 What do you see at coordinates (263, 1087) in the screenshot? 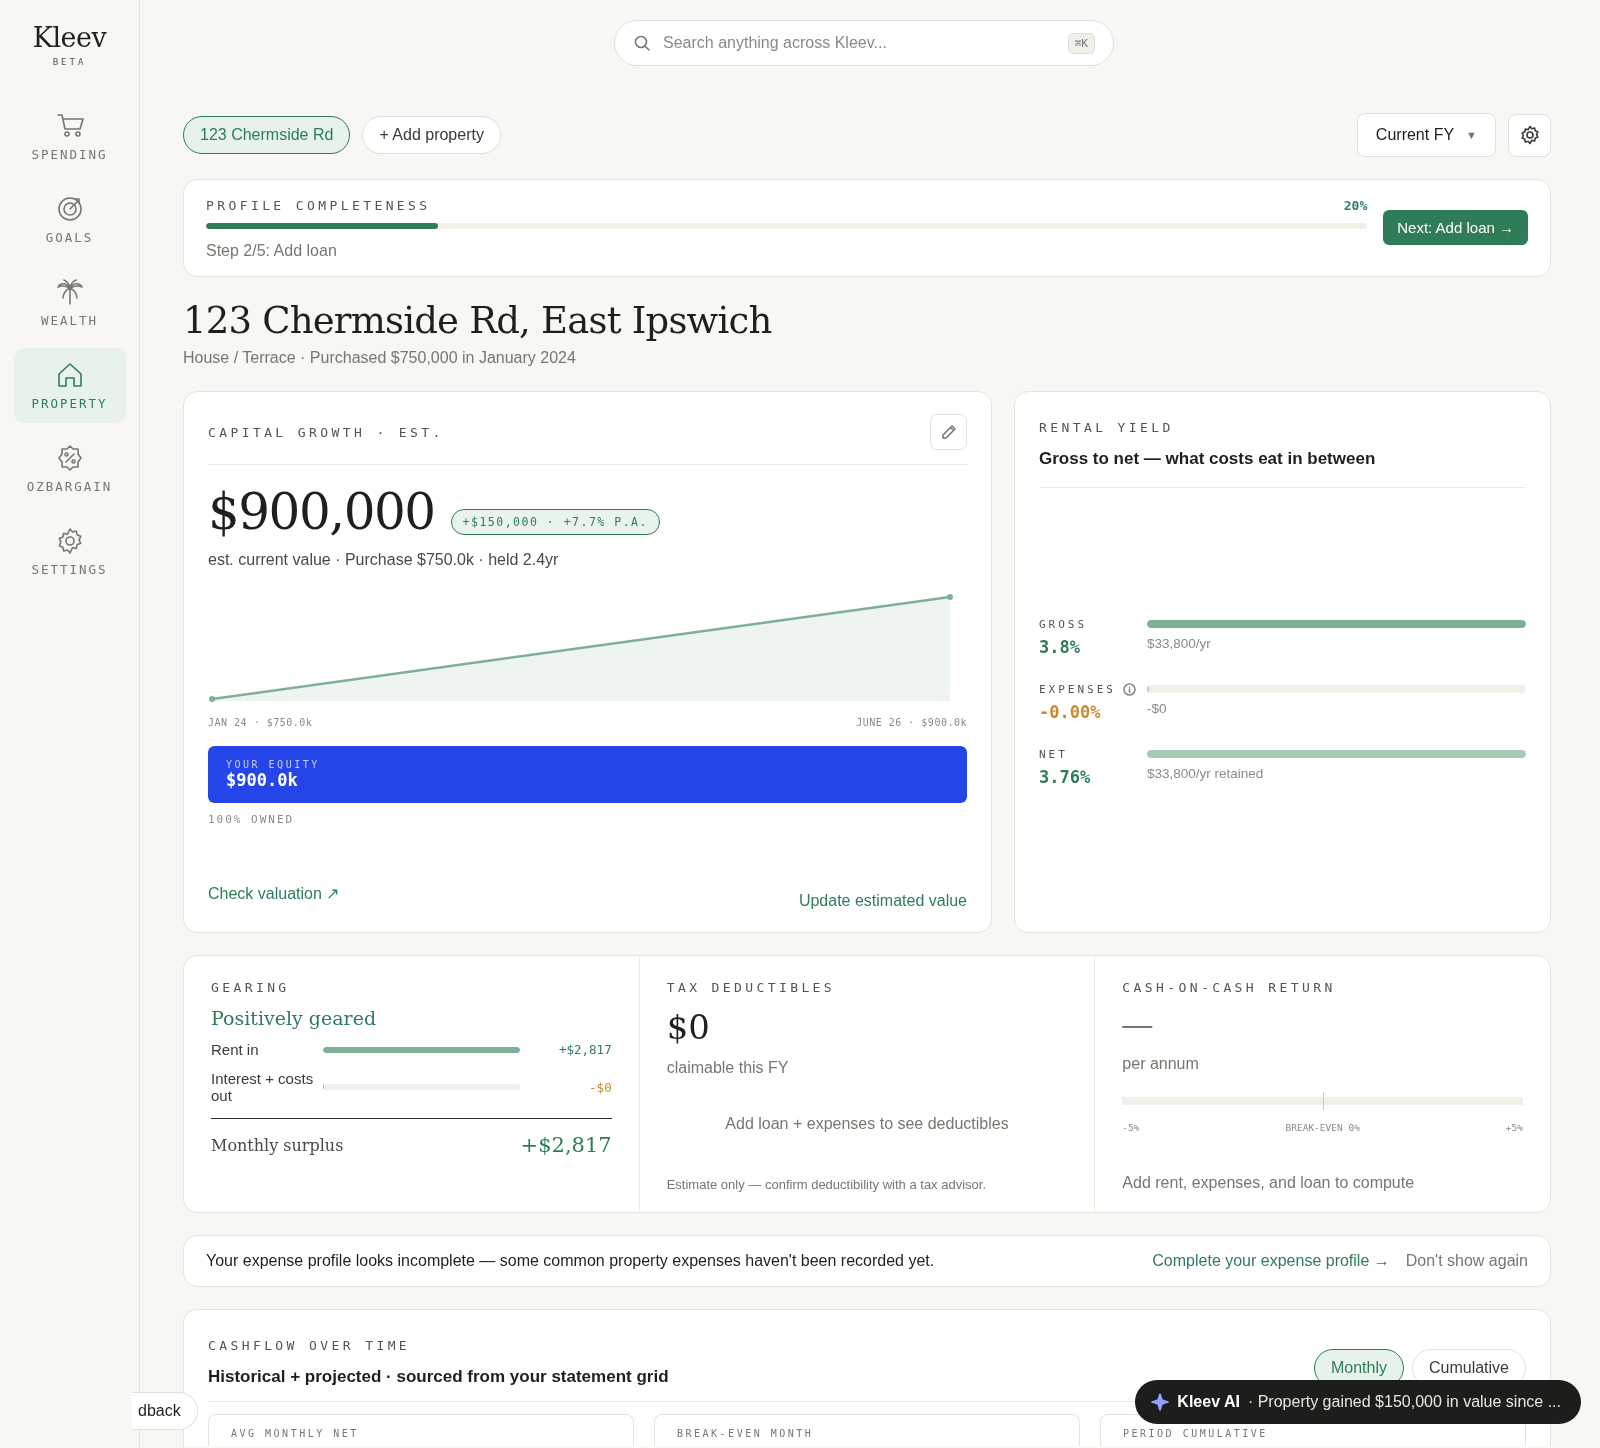
I see `flow-label: Interest + costs out` at bounding box center [263, 1087].